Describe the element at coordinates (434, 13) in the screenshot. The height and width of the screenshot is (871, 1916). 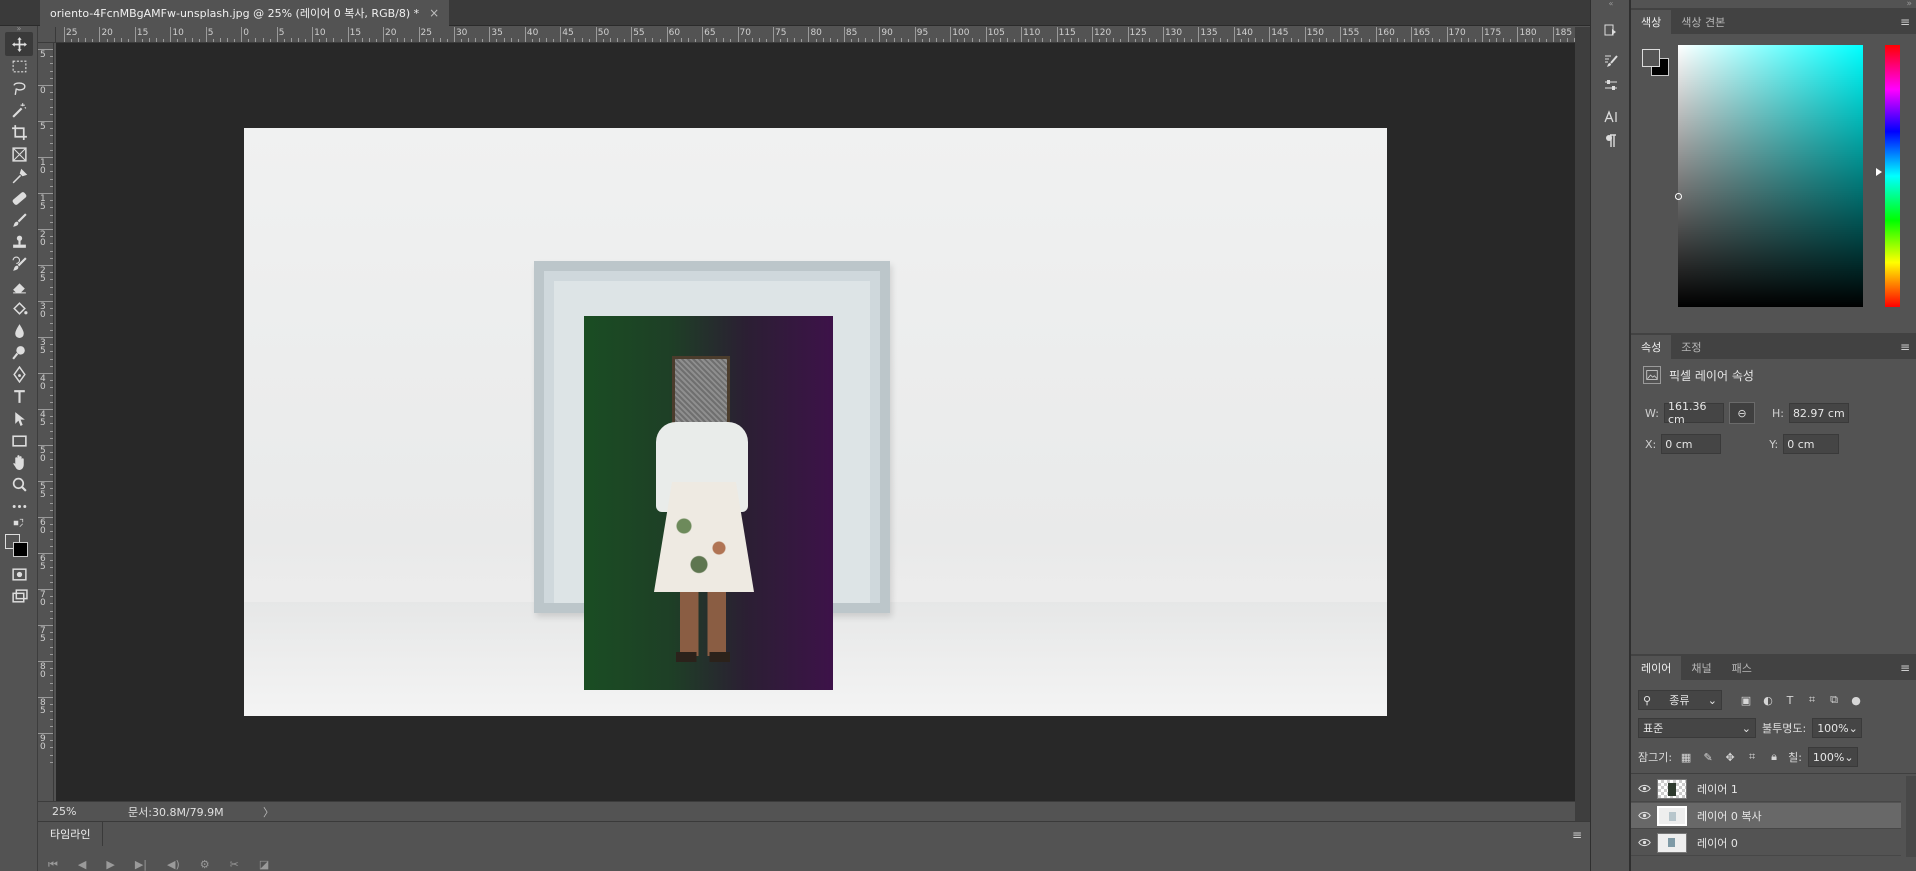
I see `close-tab-icon: ×` at that location.